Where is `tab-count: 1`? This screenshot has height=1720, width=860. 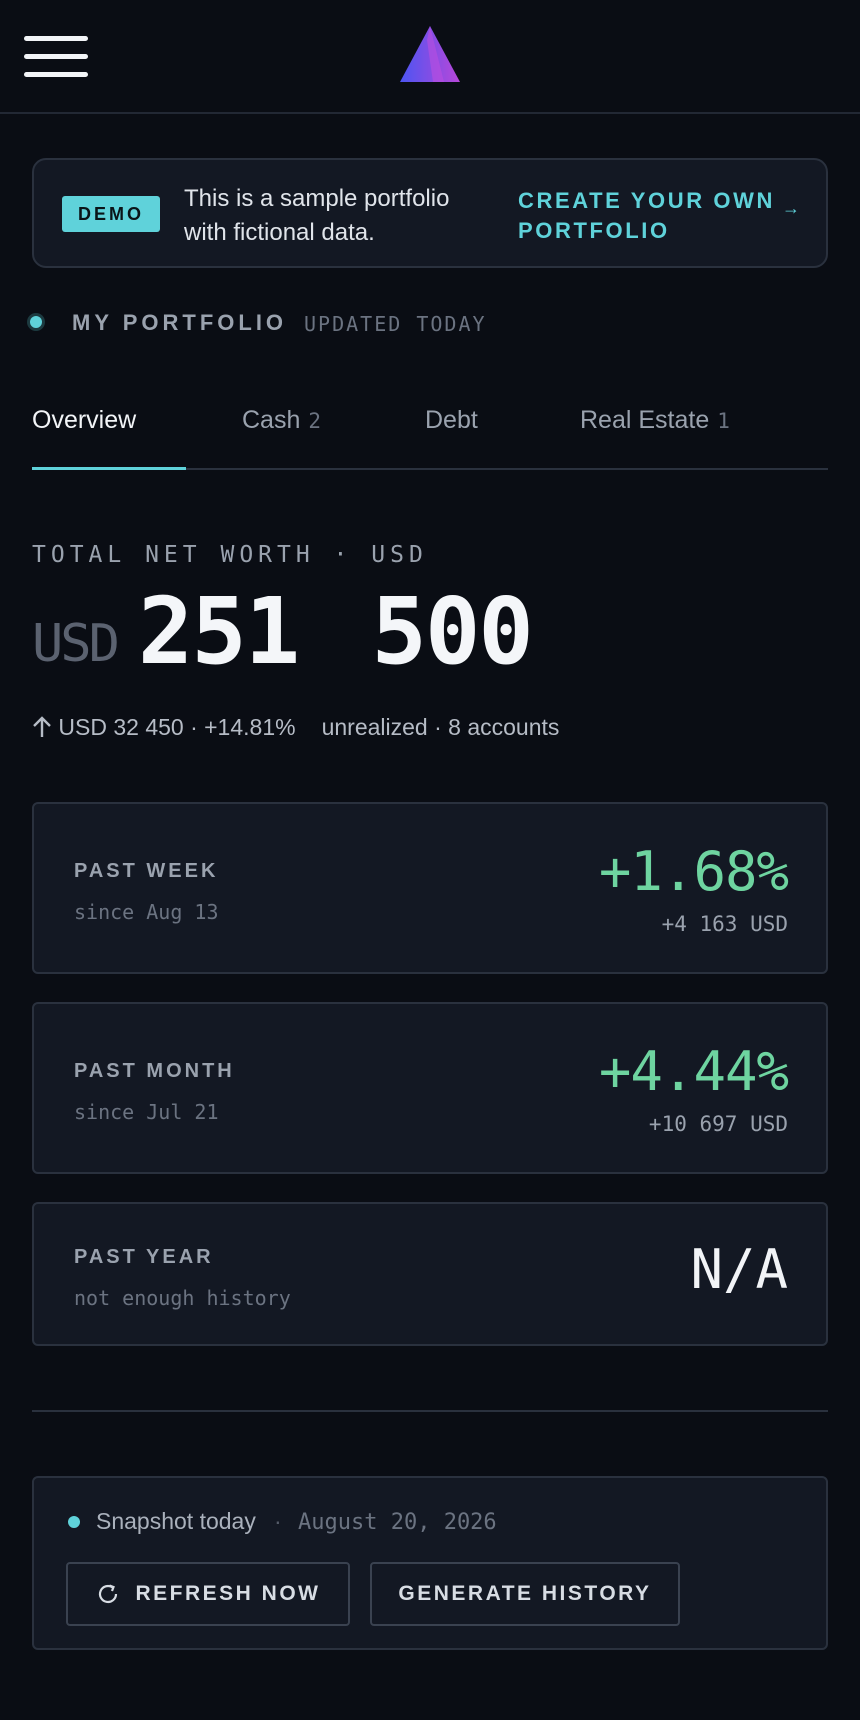 tab-count: 1 is located at coordinates (723, 421).